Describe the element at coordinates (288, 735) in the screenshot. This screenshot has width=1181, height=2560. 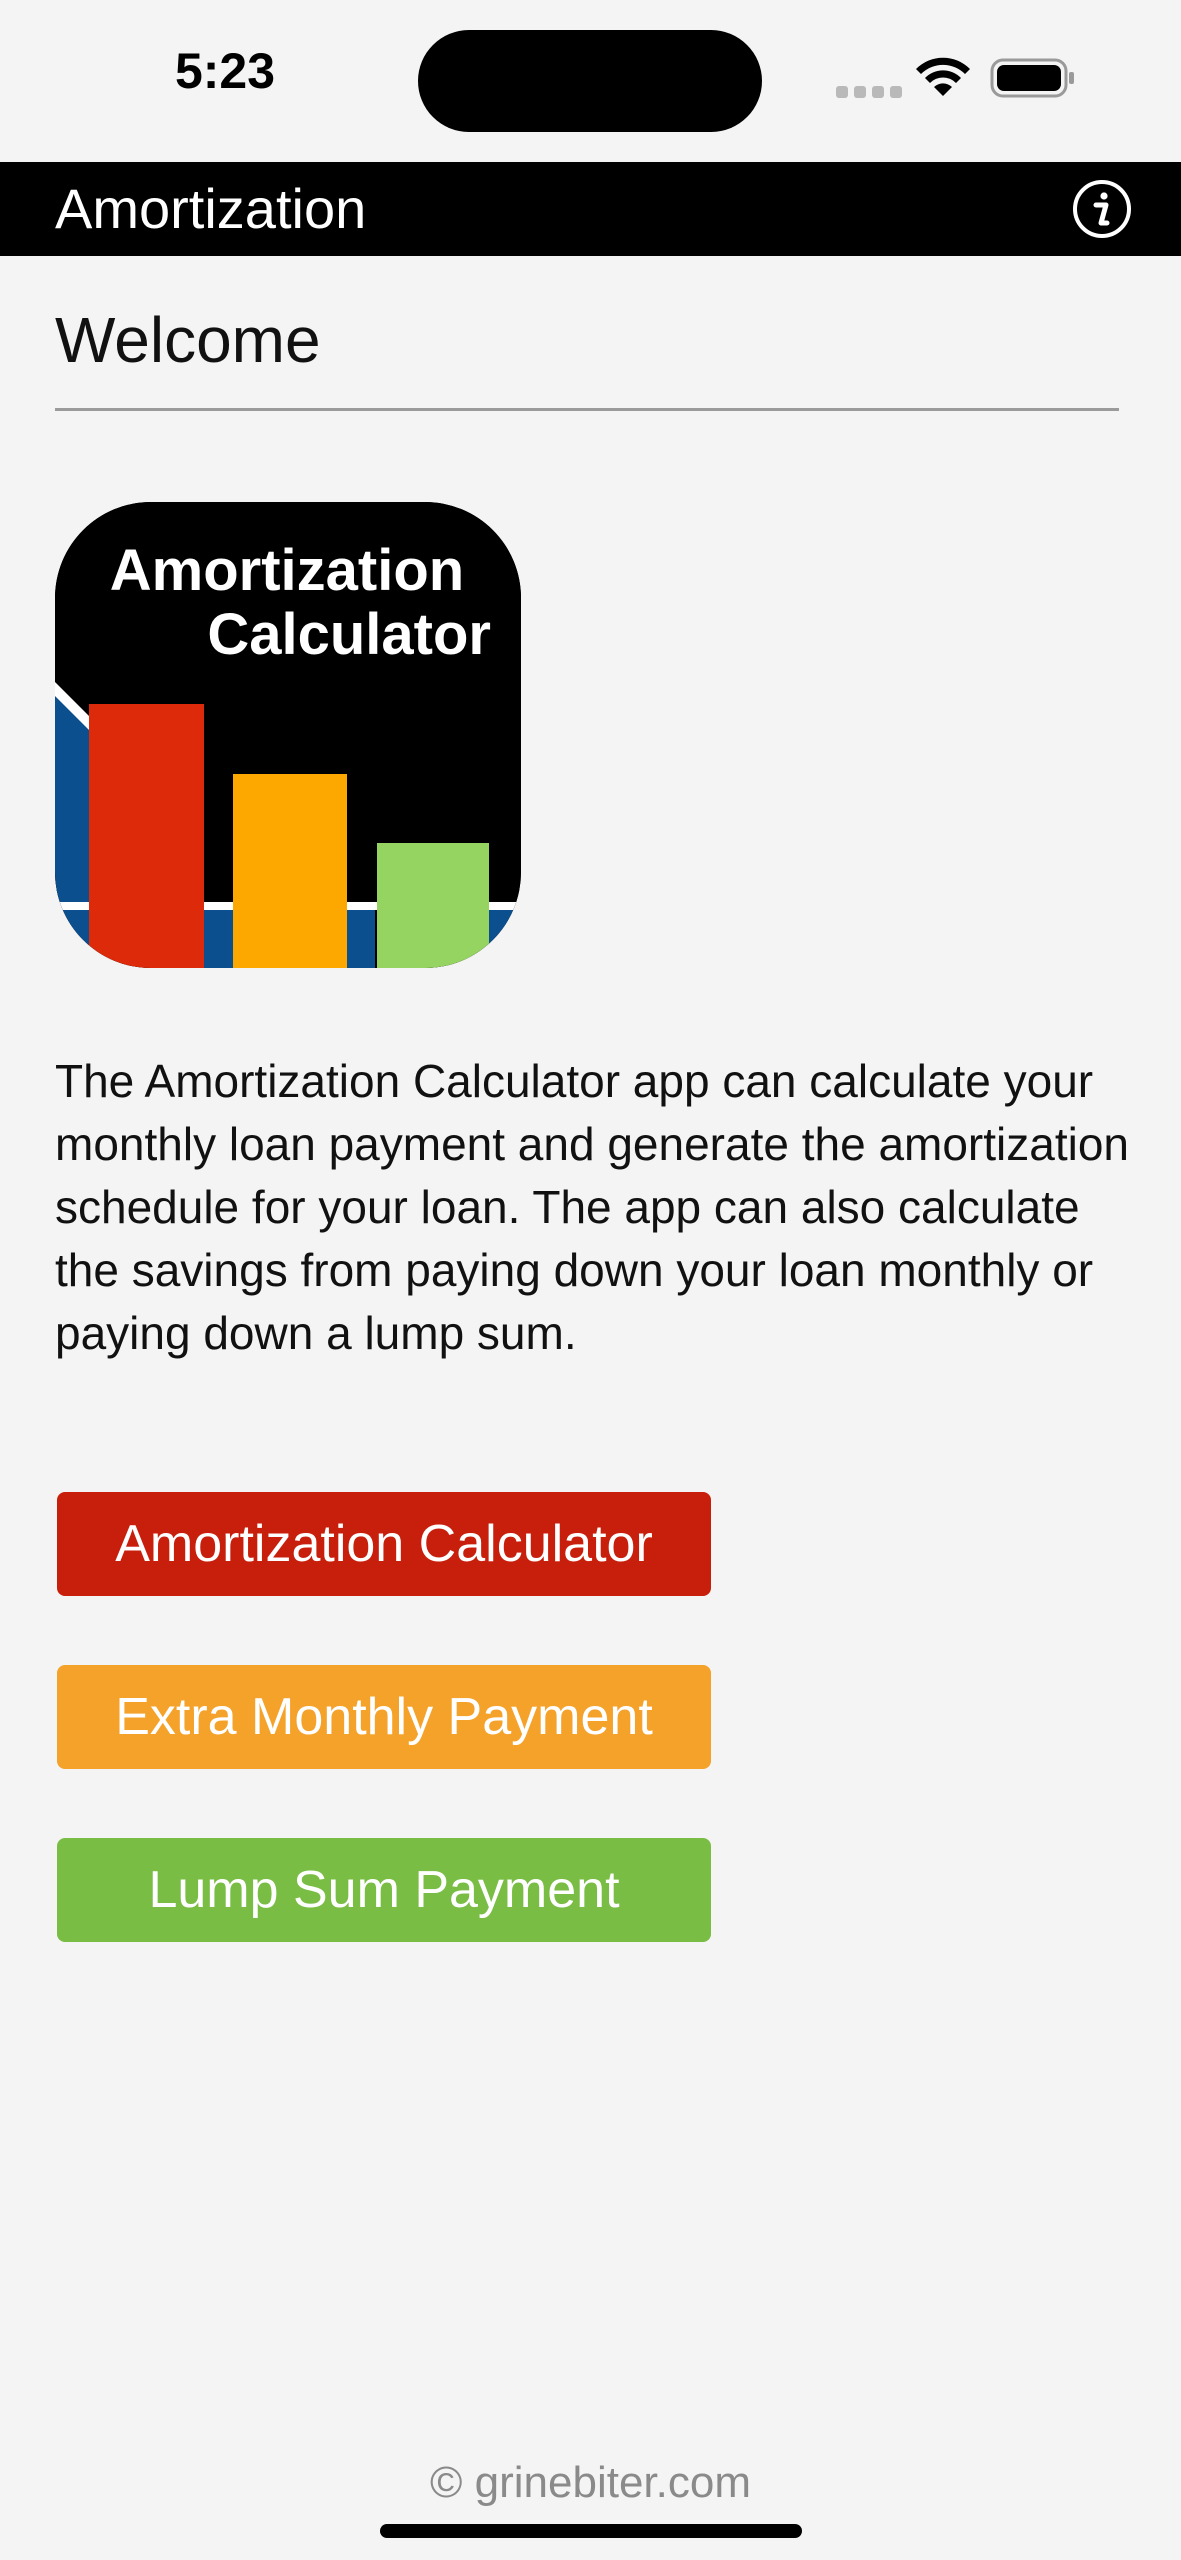
I see `app-logo: Amortization Calculator` at that location.